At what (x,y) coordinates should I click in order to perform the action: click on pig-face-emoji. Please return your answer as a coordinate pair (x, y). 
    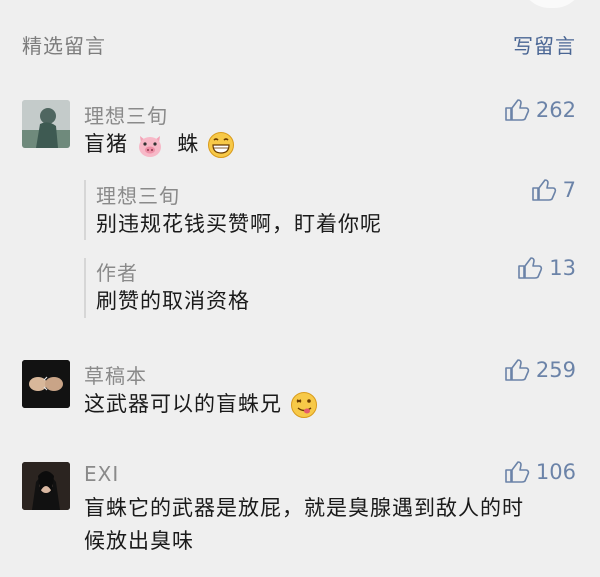
    Looking at the image, I should click on (149, 146).